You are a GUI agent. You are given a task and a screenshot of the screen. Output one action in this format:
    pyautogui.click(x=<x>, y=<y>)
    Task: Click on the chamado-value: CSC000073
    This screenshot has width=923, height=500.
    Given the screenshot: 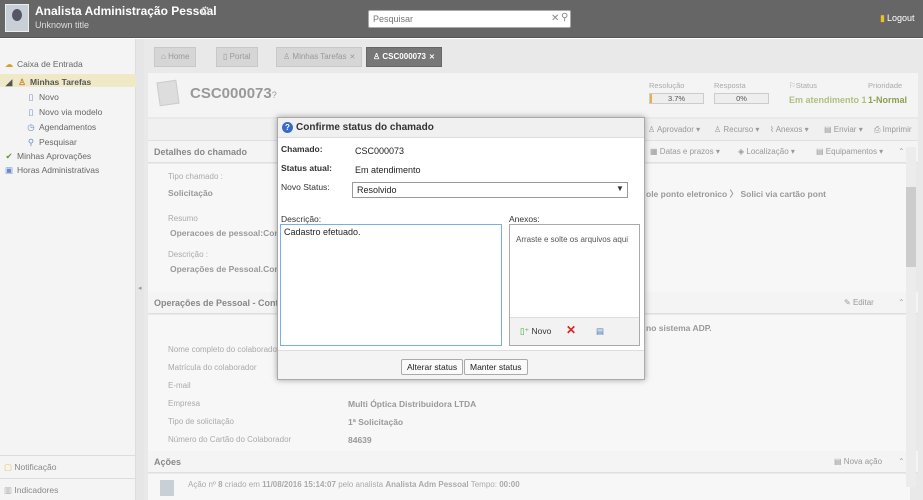 What is the action you would take?
    pyautogui.click(x=380, y=151)
    